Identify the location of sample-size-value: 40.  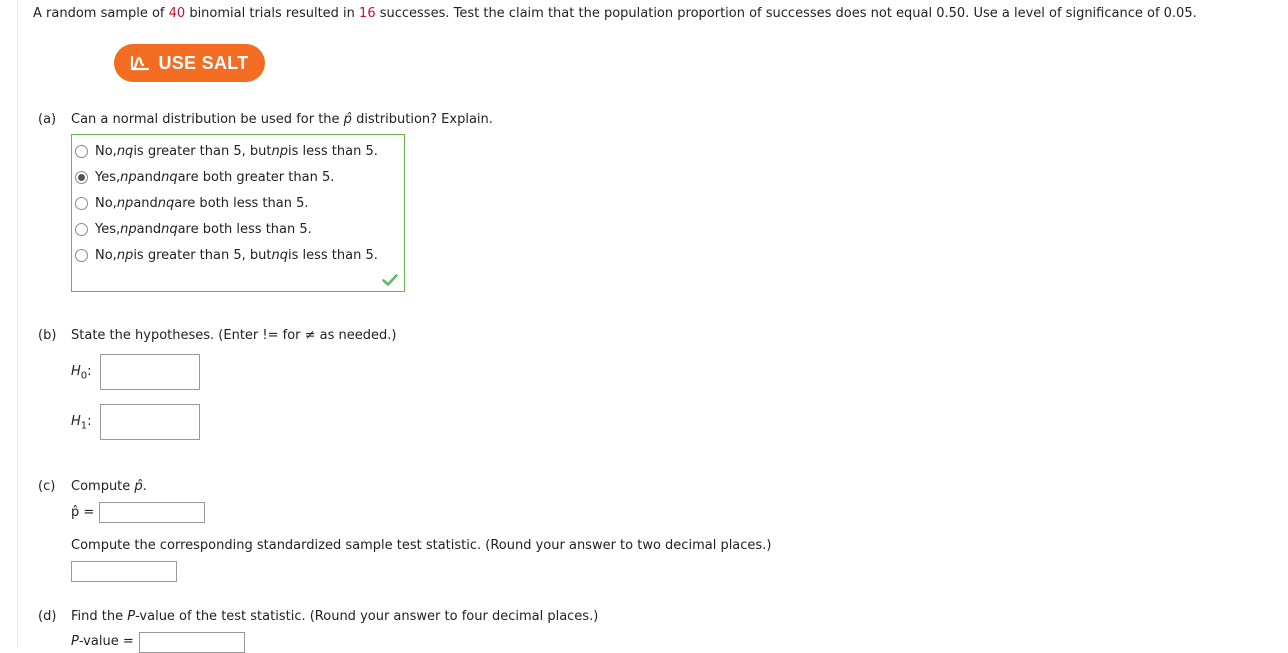
(177, 13).